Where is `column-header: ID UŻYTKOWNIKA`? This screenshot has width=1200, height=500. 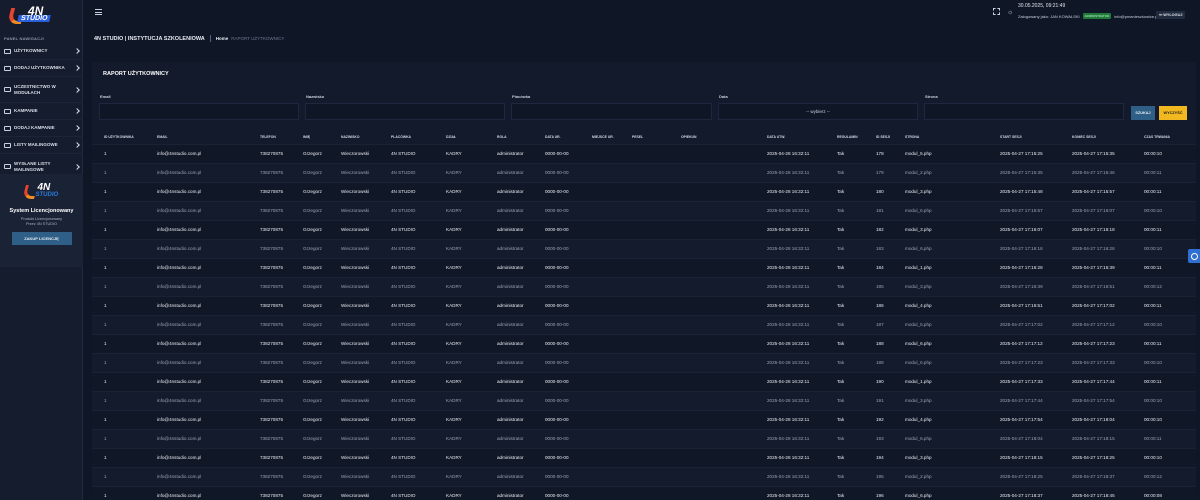
column-header: ID UŻYTKOWNIKA is located at coordinates (119, 137).